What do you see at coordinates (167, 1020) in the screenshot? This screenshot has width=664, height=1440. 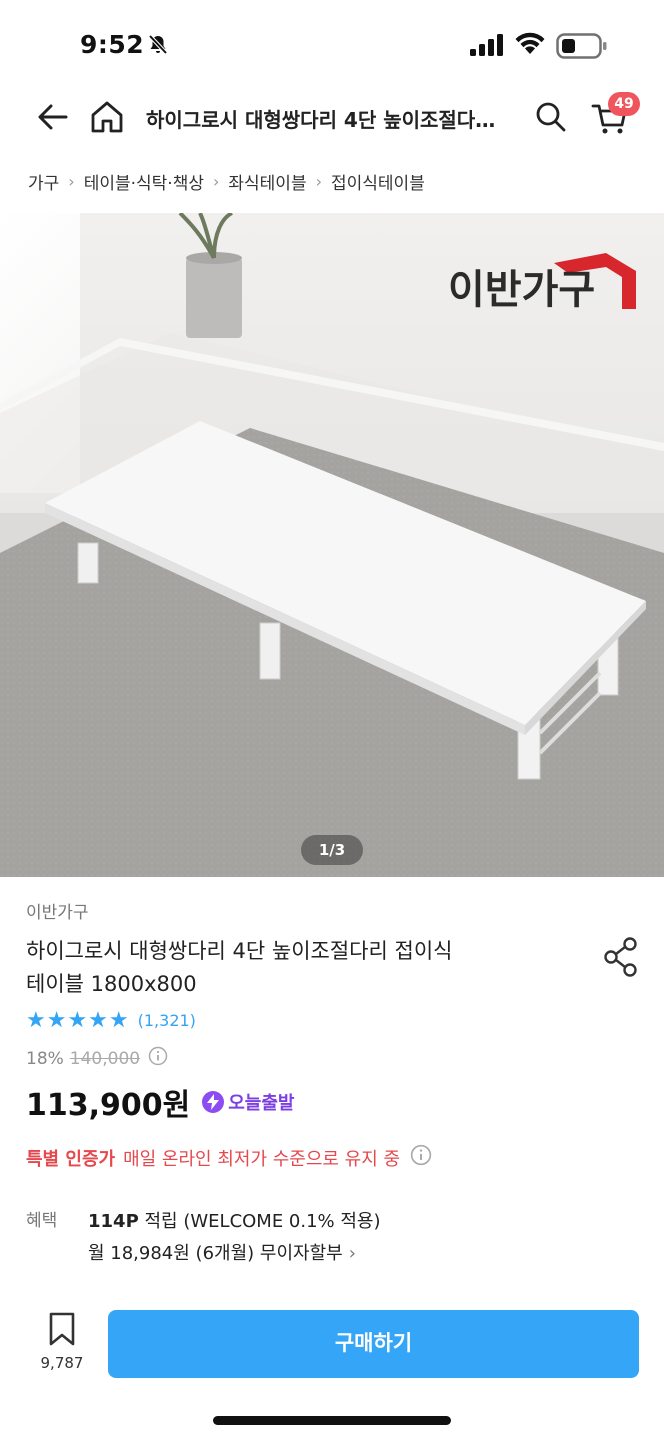 I see `review-count: (1,321)` at bounding box center [167, 1020].